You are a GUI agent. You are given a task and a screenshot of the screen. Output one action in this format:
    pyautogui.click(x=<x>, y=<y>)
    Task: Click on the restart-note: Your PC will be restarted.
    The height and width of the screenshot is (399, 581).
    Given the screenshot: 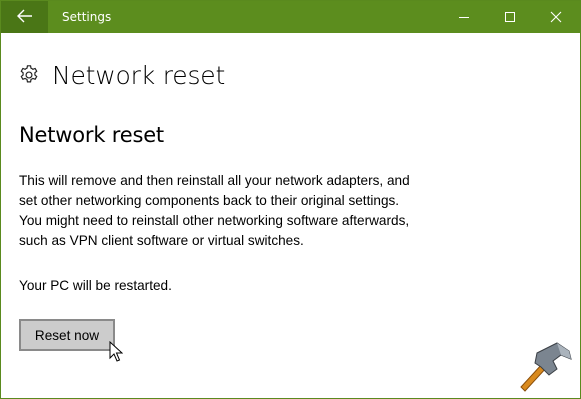 What is the action you would take?
    pyautogui.click(x=95, y=285)
    